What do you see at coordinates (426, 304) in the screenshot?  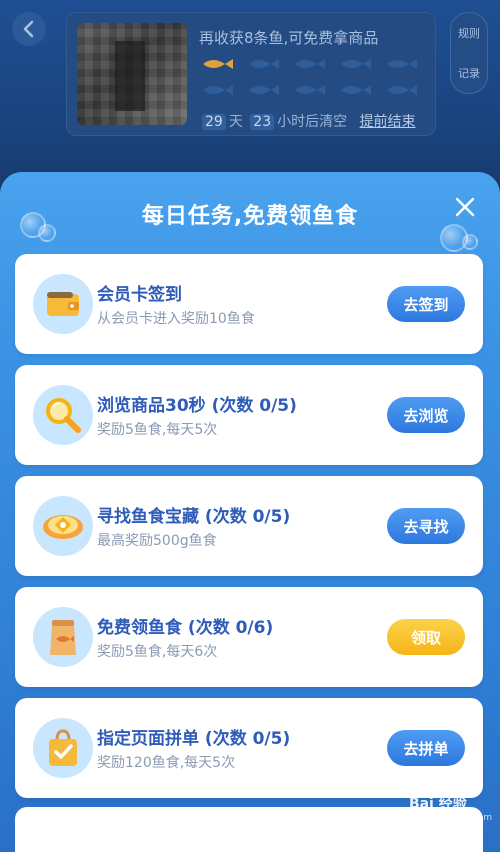 I see `sign-in-button: 去签到` at bounding box center [426, 304].